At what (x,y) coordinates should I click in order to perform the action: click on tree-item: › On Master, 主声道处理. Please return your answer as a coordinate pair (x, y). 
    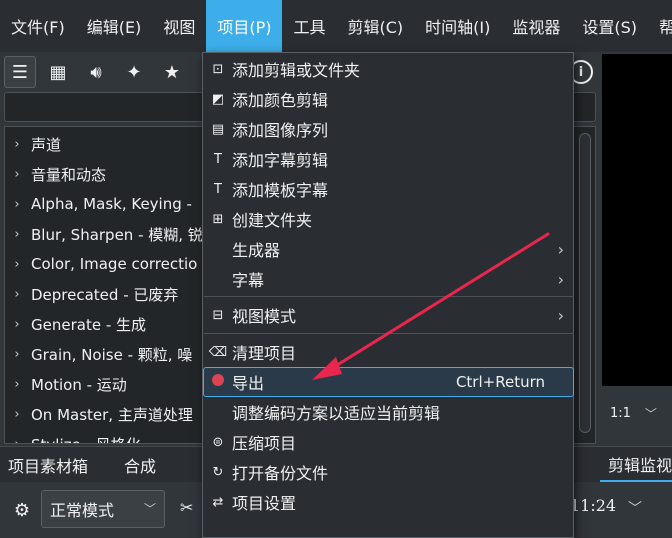
    Looking at the image, I should click on (98, 414).